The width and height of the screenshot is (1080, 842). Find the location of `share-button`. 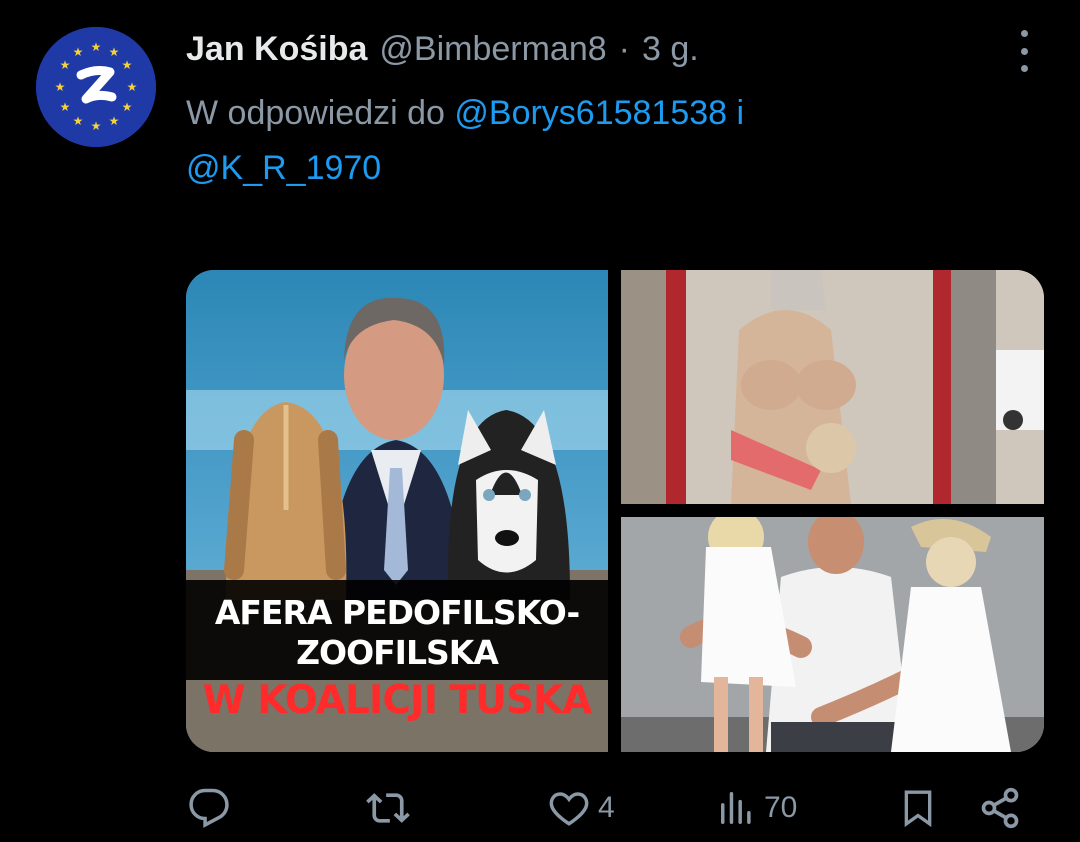

share-button is located at coordinates (1000, 808).